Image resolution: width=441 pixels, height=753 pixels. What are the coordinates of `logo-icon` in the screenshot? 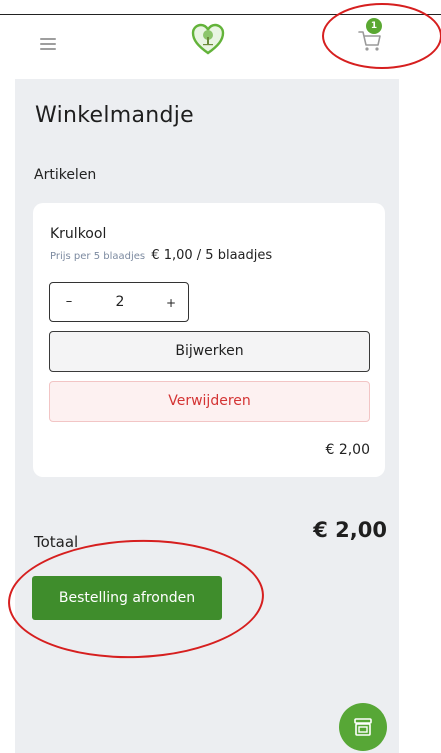 It's located at (208, 39).